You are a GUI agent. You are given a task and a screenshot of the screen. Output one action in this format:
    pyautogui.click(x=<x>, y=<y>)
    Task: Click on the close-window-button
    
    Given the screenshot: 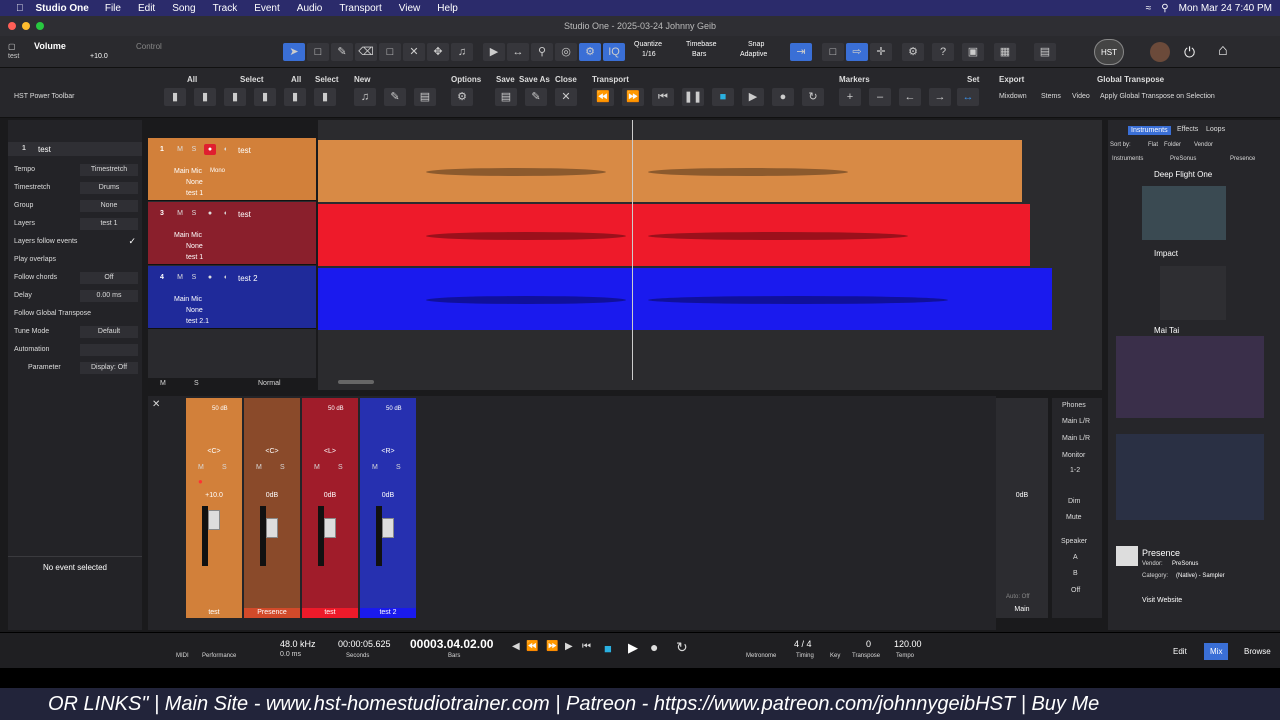 What is the action you would take?
    pyautogui.click(x=12, y=26)
    